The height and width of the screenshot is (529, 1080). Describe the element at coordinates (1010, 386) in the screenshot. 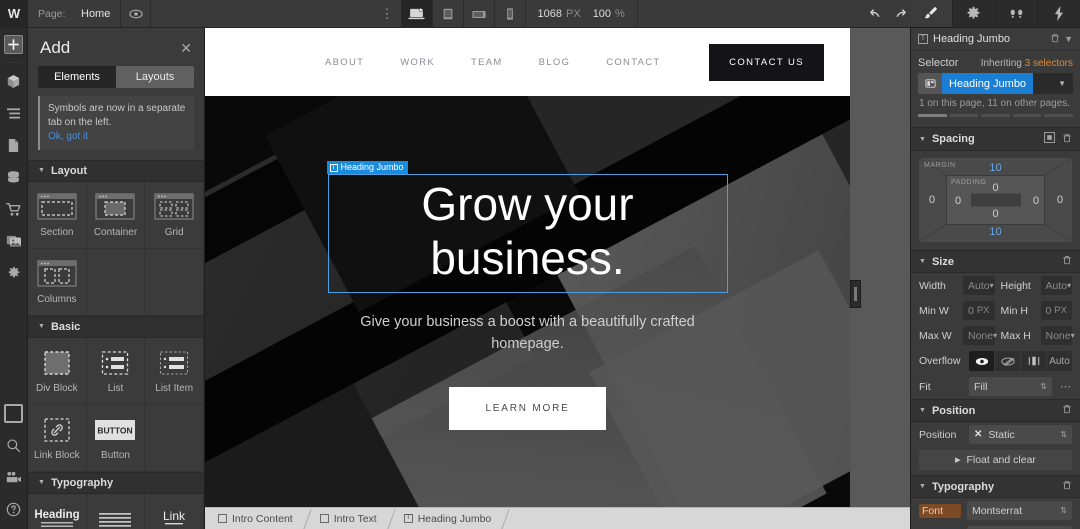

I see `fit-select: Fill ⇅` at that location.